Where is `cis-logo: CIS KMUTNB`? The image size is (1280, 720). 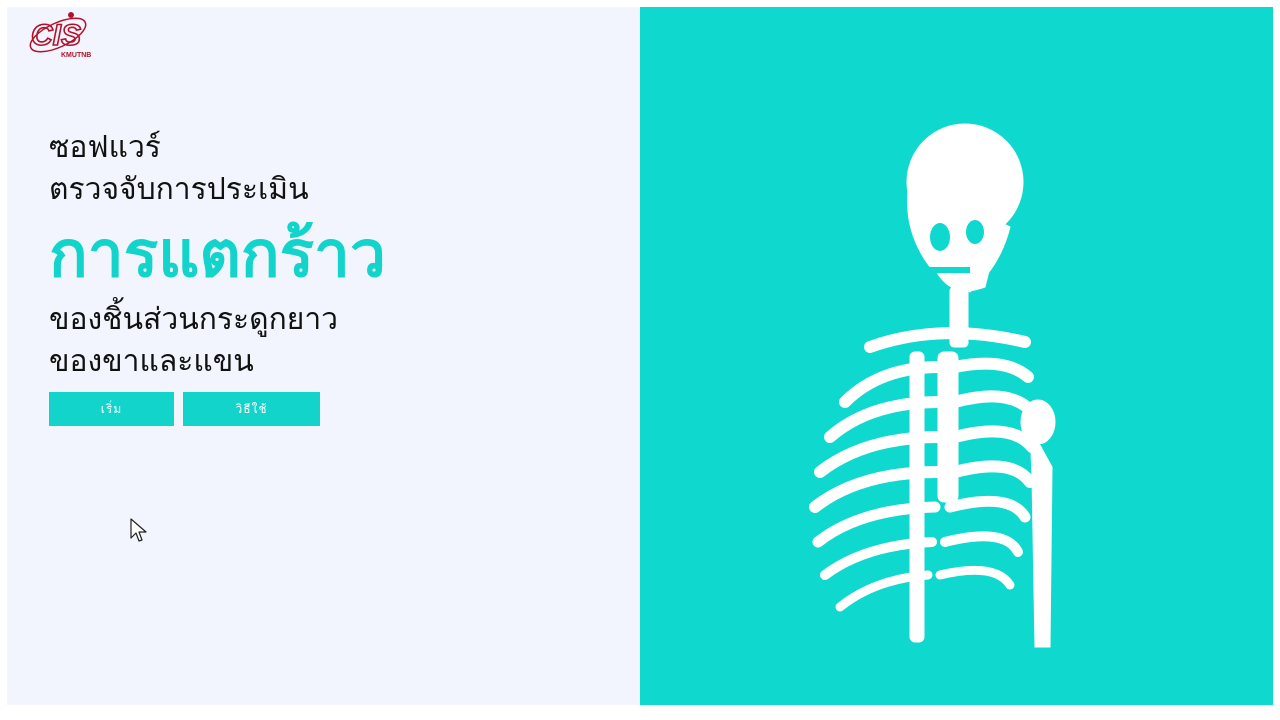
cis-logo: CIS KMUTNB is located at coordinates (60, 35).